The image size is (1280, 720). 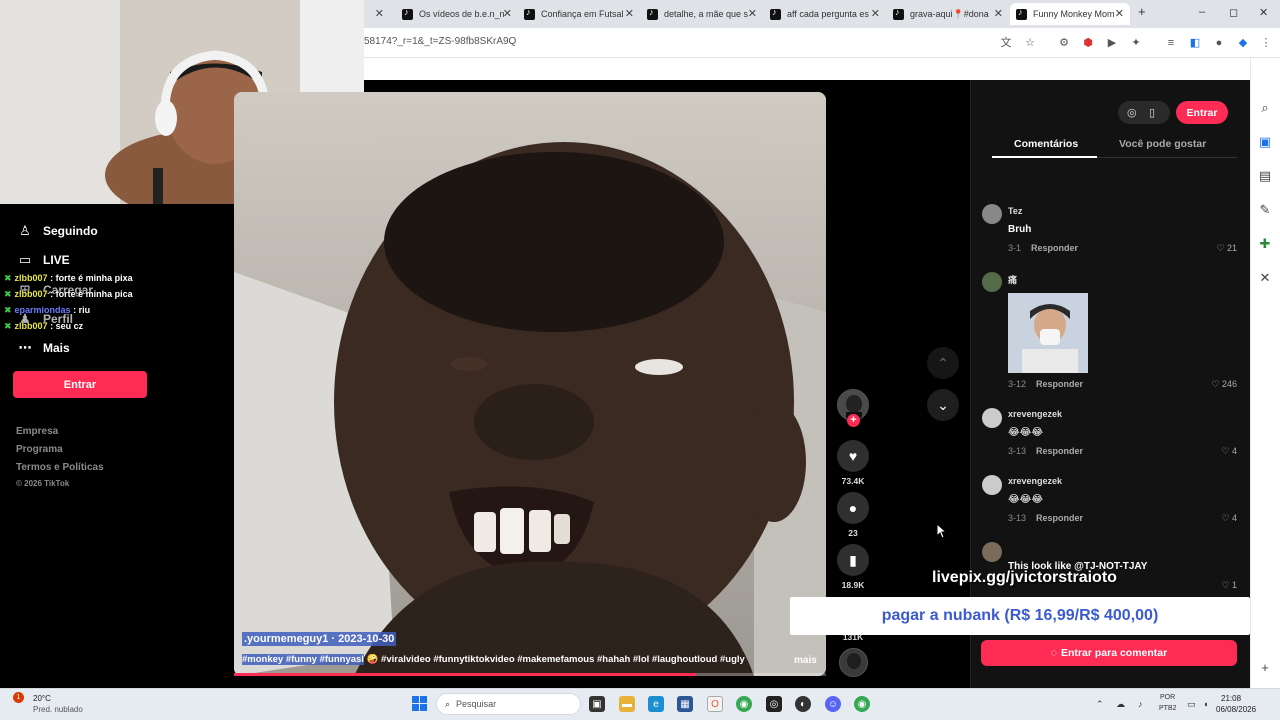 I want to click on follow-plus-icon: +, so click(x=853, y=420).